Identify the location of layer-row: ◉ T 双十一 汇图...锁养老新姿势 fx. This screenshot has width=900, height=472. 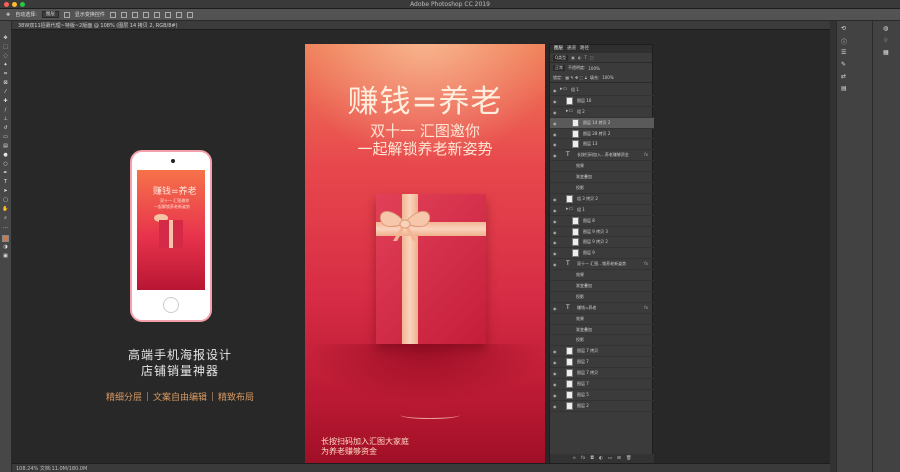
(602, 265).